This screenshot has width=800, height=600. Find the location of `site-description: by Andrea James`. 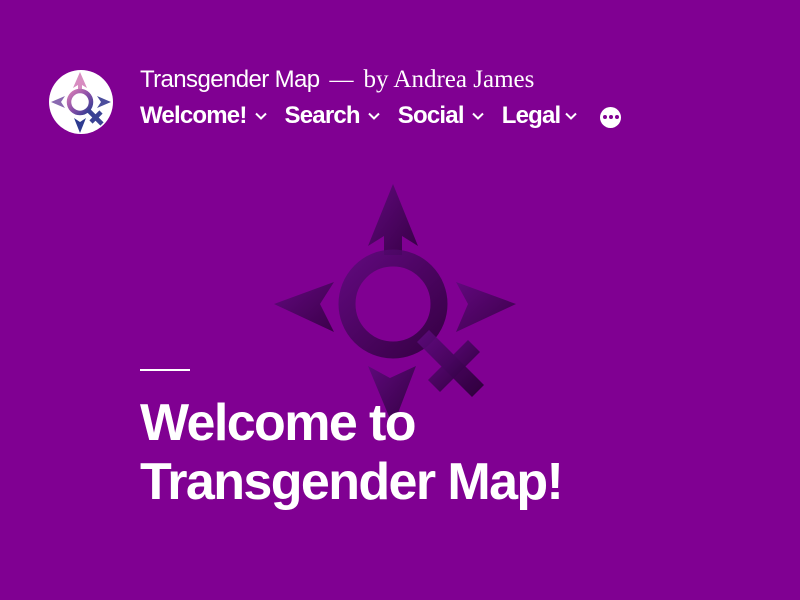

site-description: by Andrea James is located at coordinates (449, 79).